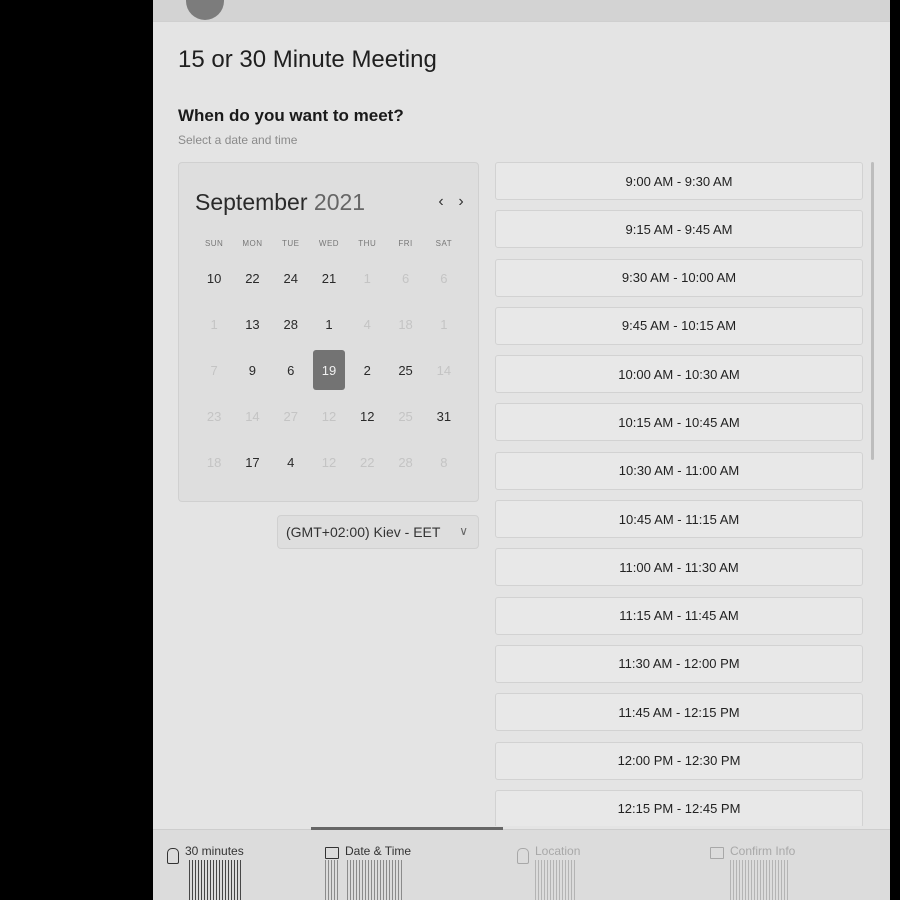  What do you see at coordinates (679, 325) in the screenshot?
I see `time-slot-button: 9:45 AM - 10:15 AM` at bounding box center [679, 325].